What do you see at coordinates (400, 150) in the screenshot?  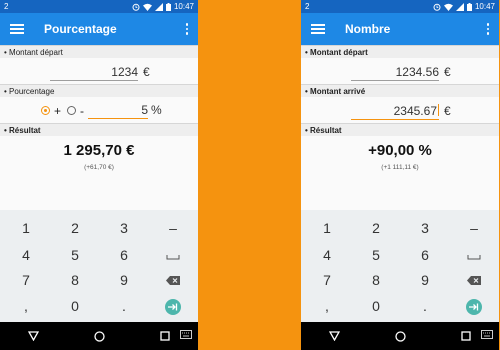 I see `result-value: +90,00 %` at bounding box center [400, 150].